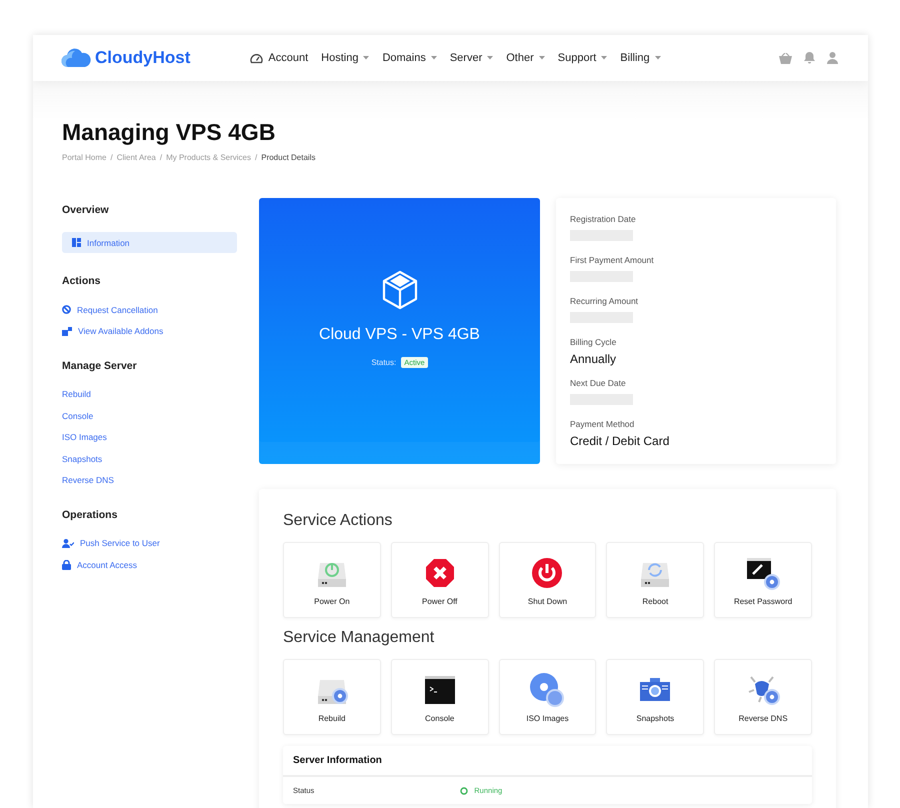 Image resolution: width=900 pixels, height=808 pixels. What do you see at coordinates (809, 58) in the screenshot?
I see `bell-icon` at bounding box center [809, 58].